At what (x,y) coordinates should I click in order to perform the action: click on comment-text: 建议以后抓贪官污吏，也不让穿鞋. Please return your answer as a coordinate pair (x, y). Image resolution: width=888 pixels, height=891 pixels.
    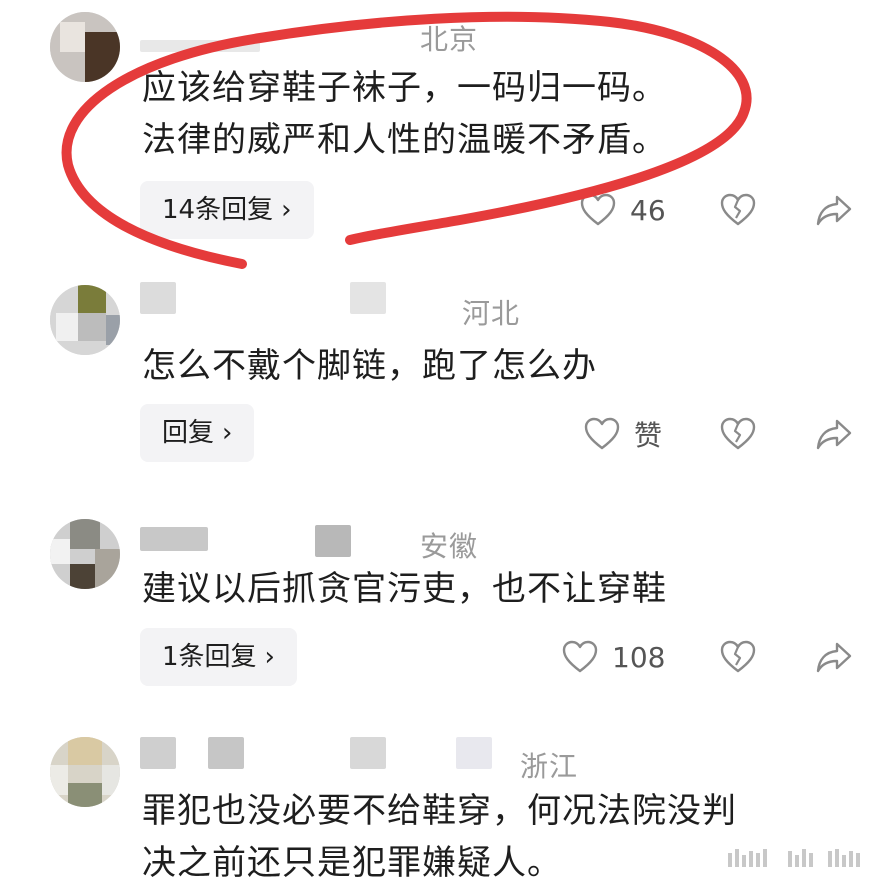
    Looking at the image, I should click on (404, 589).